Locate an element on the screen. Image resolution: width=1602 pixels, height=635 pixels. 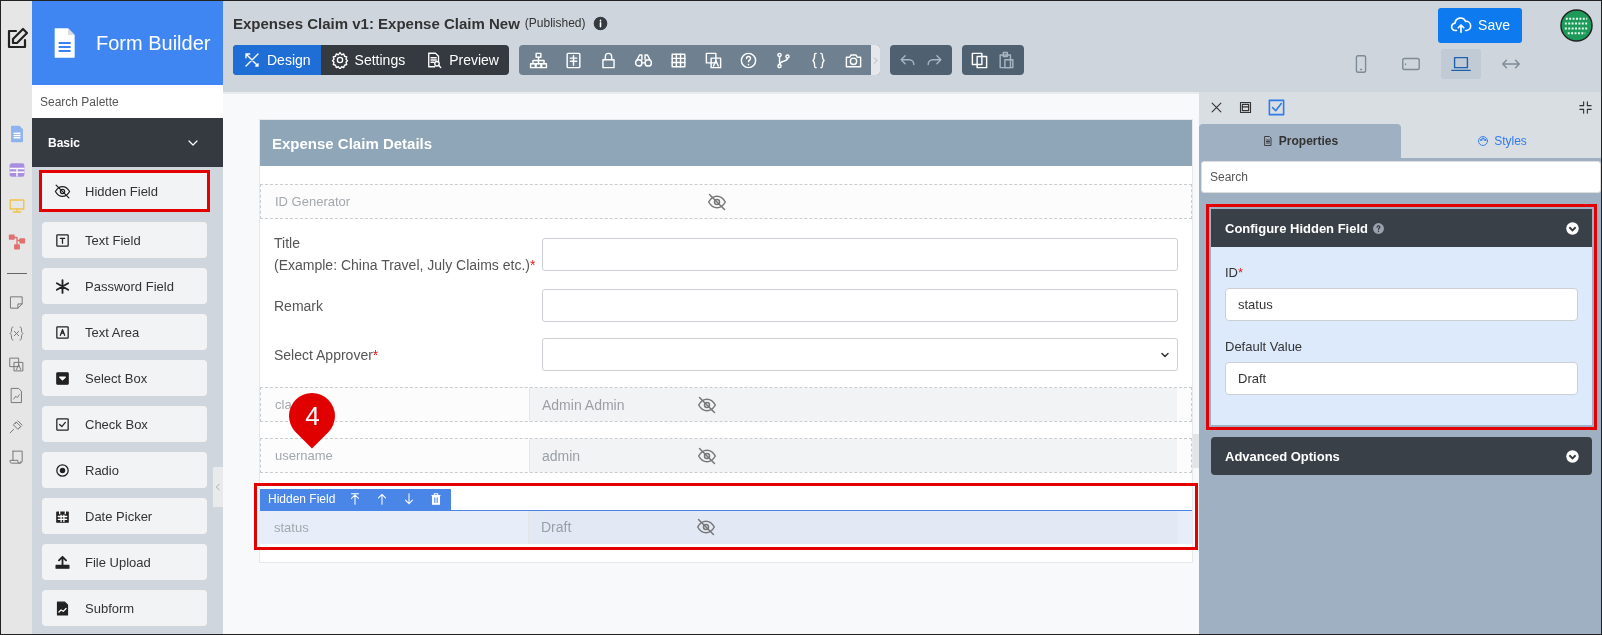
field-label: username is located at coordinates (304, 455).